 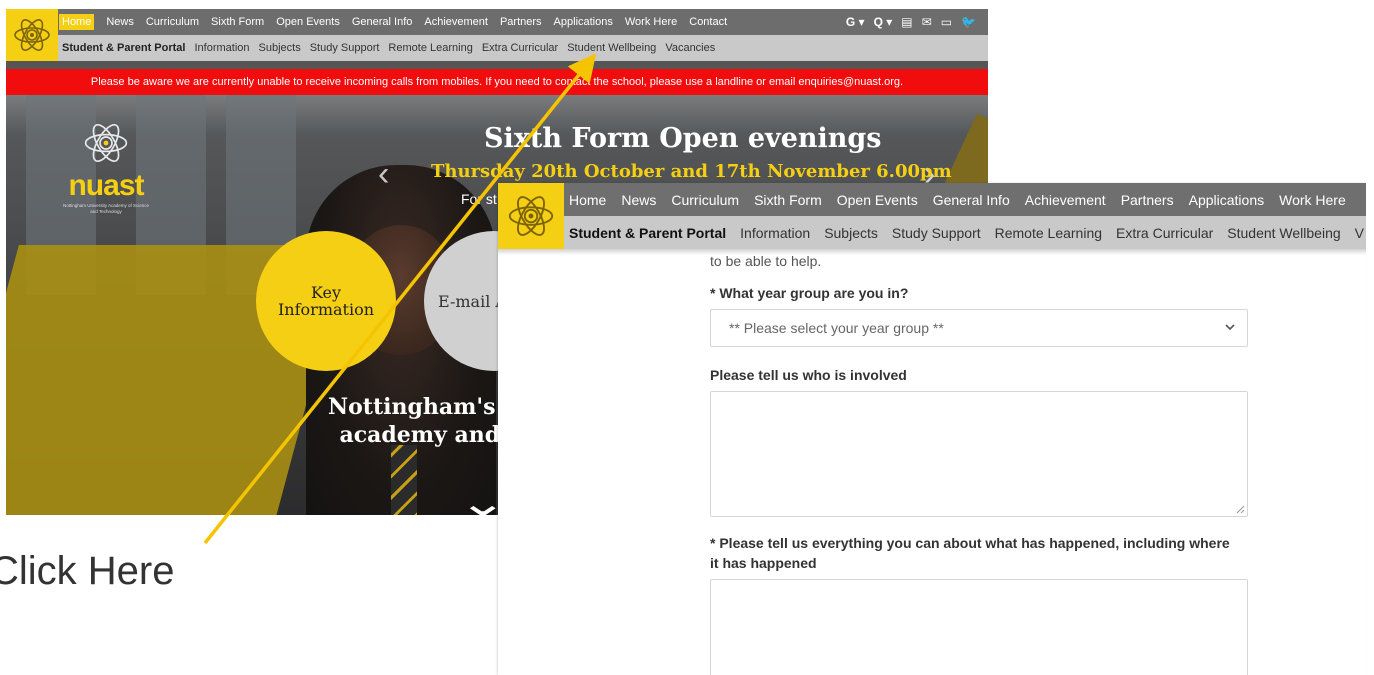 What do you see at coordinates (479, 199) in the screenshot?
I see `hero-small-text: For st` at bounding box center [479, 199].